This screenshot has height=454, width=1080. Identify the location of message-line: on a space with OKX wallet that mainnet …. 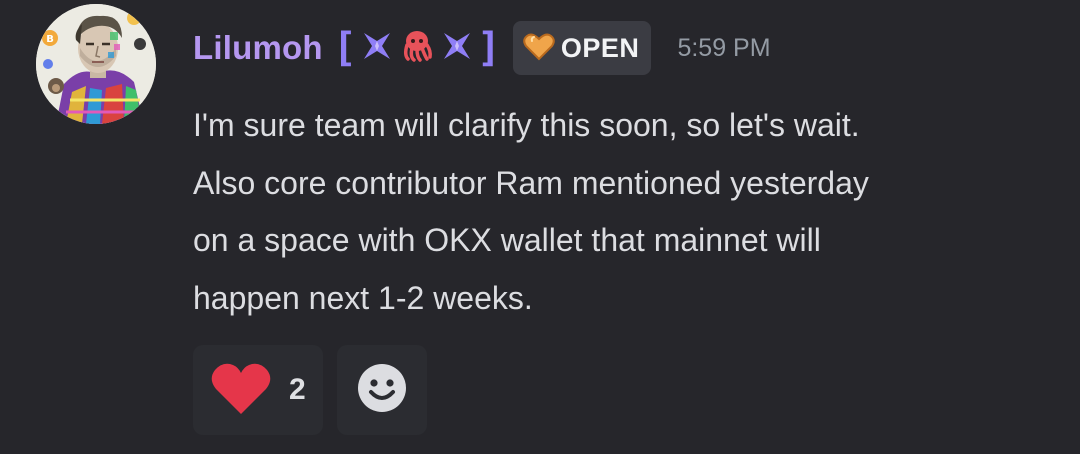
(507, 240).